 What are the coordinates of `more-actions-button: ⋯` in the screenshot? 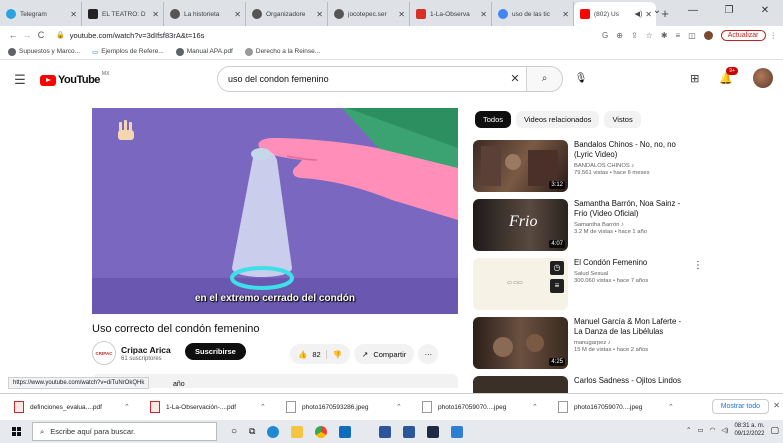 It's located at (428, 354).